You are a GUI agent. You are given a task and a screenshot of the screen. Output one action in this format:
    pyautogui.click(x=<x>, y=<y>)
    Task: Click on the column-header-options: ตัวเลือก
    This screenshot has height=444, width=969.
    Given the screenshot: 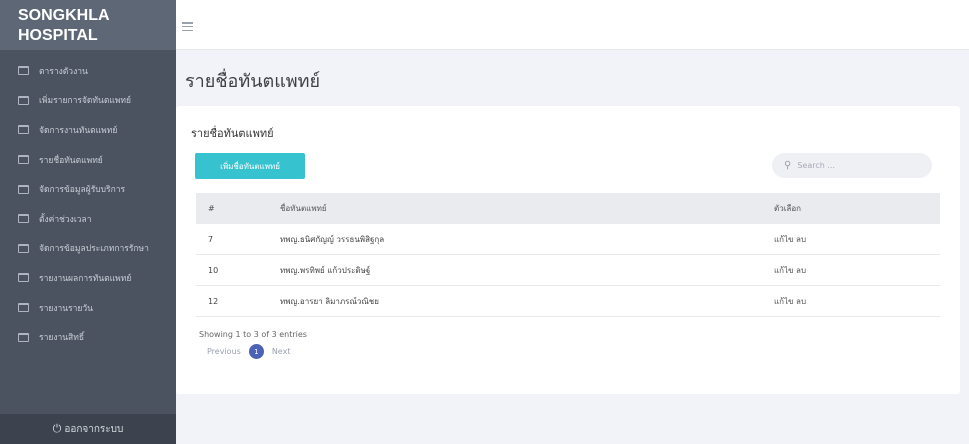 What is the action you would take?
    pyautogui.click(x=851, y=208)
    